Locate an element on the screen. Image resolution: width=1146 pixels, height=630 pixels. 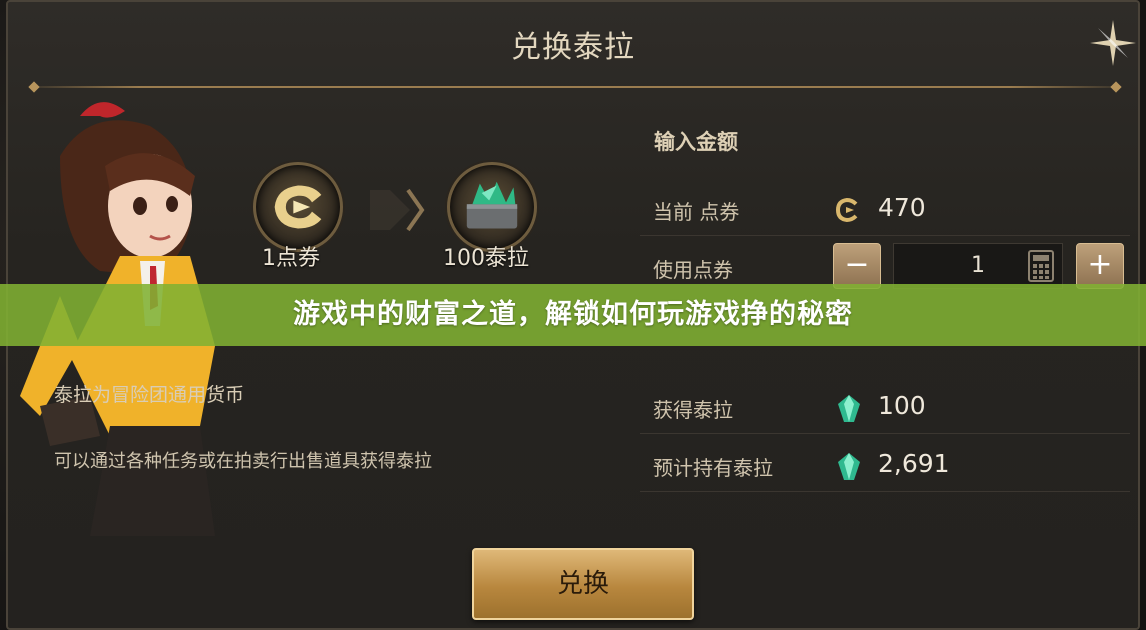
calculator-icon is located at coordinates (1041, 266).